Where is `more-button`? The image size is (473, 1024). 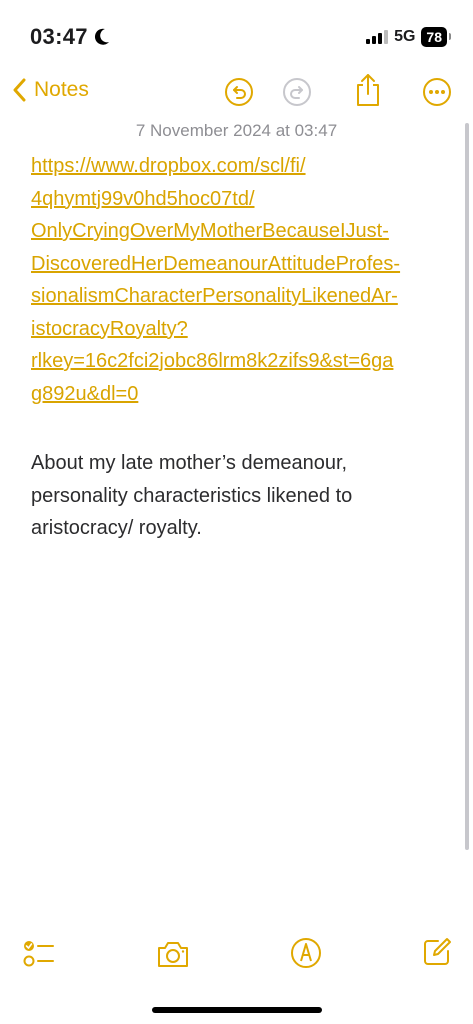 more-button is located at coordinates (437, 94).